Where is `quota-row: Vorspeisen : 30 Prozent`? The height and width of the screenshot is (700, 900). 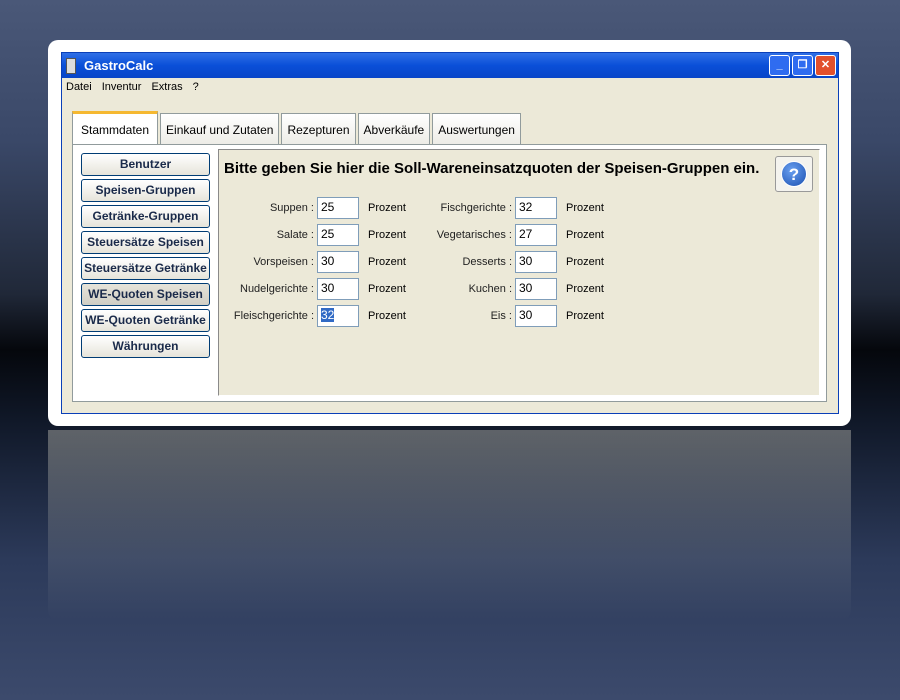 quota-row: Vorspeisen : 30 Prozent is located at coordinates (317, 262).